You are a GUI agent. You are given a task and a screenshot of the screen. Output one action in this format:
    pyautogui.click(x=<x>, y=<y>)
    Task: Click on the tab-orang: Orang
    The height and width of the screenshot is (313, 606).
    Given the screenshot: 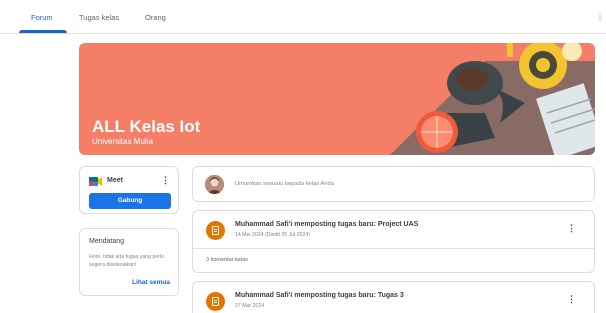 What is the action you would take?
    pyautogui.click(x=155, y=17)
    